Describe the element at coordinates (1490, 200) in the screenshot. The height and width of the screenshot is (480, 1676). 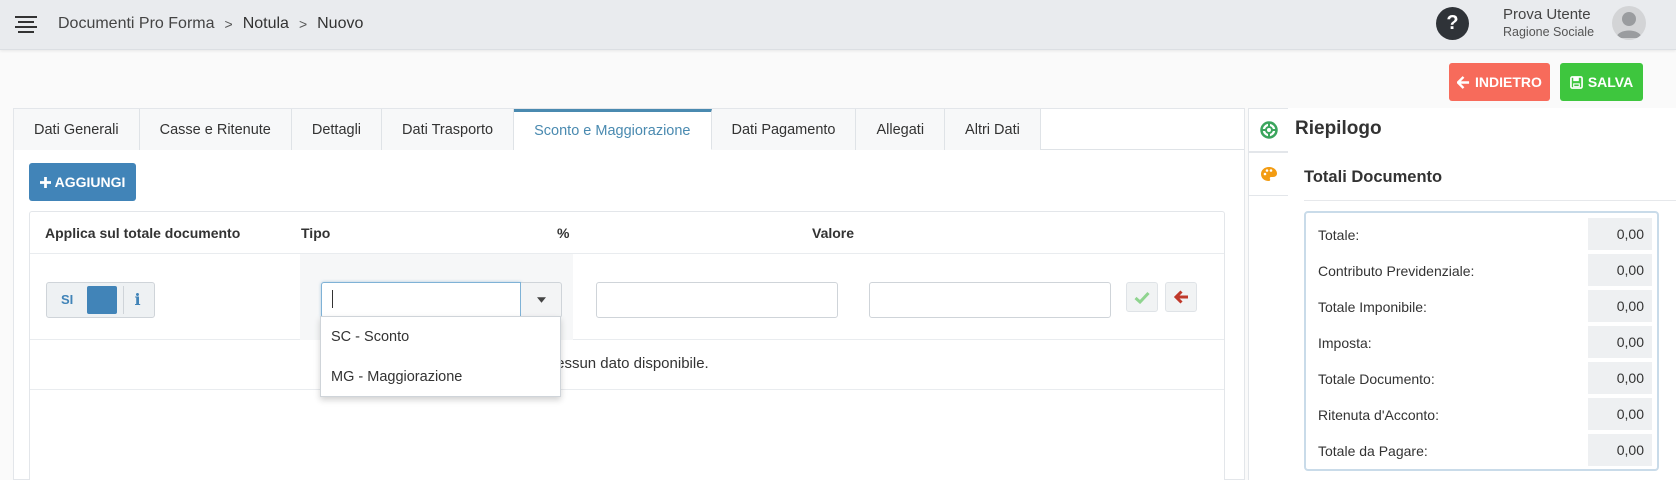
I see `summary-divider` at that location.